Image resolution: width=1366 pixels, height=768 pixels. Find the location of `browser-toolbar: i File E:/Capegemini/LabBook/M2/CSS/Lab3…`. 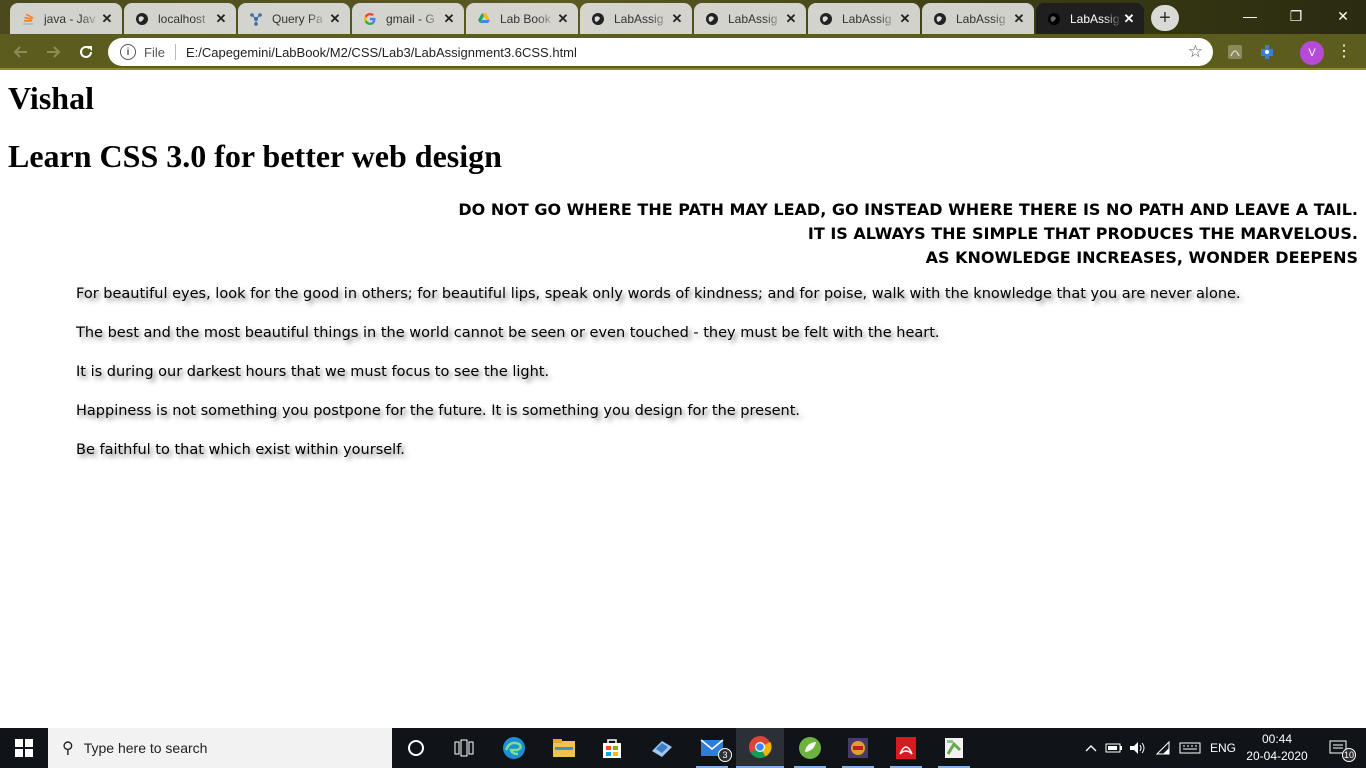

browser-toolbar: i File E:/Capegemini/LabBook/M2/CSS/Lab3… is located at coordinates (683, 52).